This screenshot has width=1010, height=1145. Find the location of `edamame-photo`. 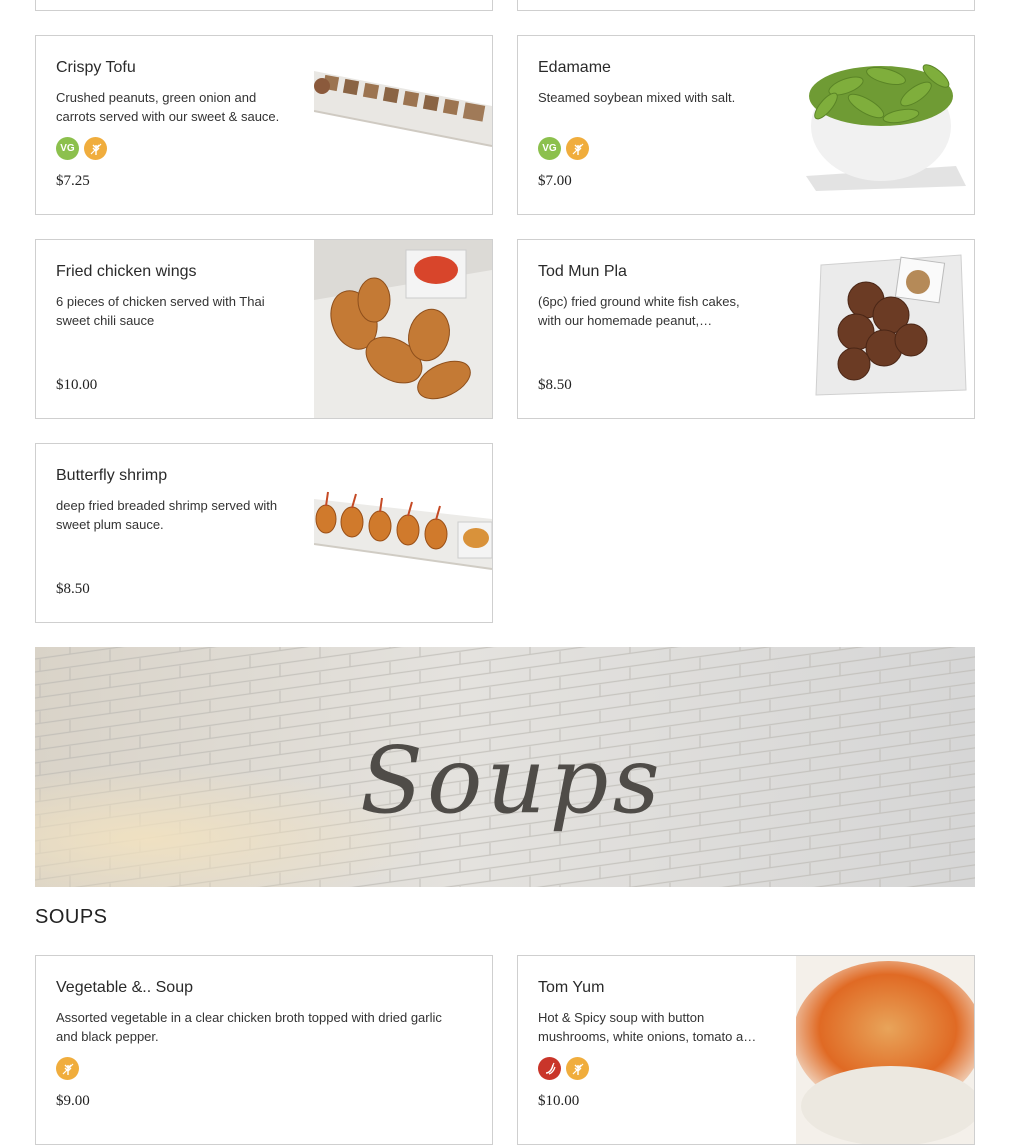

edamame-photo is located at coordinates (885, 125).